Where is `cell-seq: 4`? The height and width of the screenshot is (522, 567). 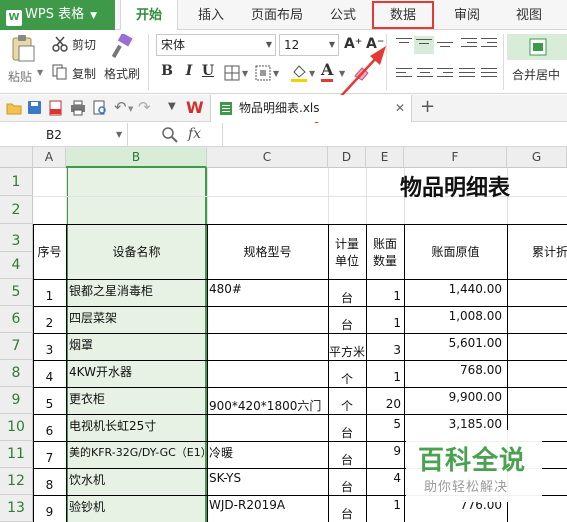 cell-seq: 4 is located at coordinates (49, 377).